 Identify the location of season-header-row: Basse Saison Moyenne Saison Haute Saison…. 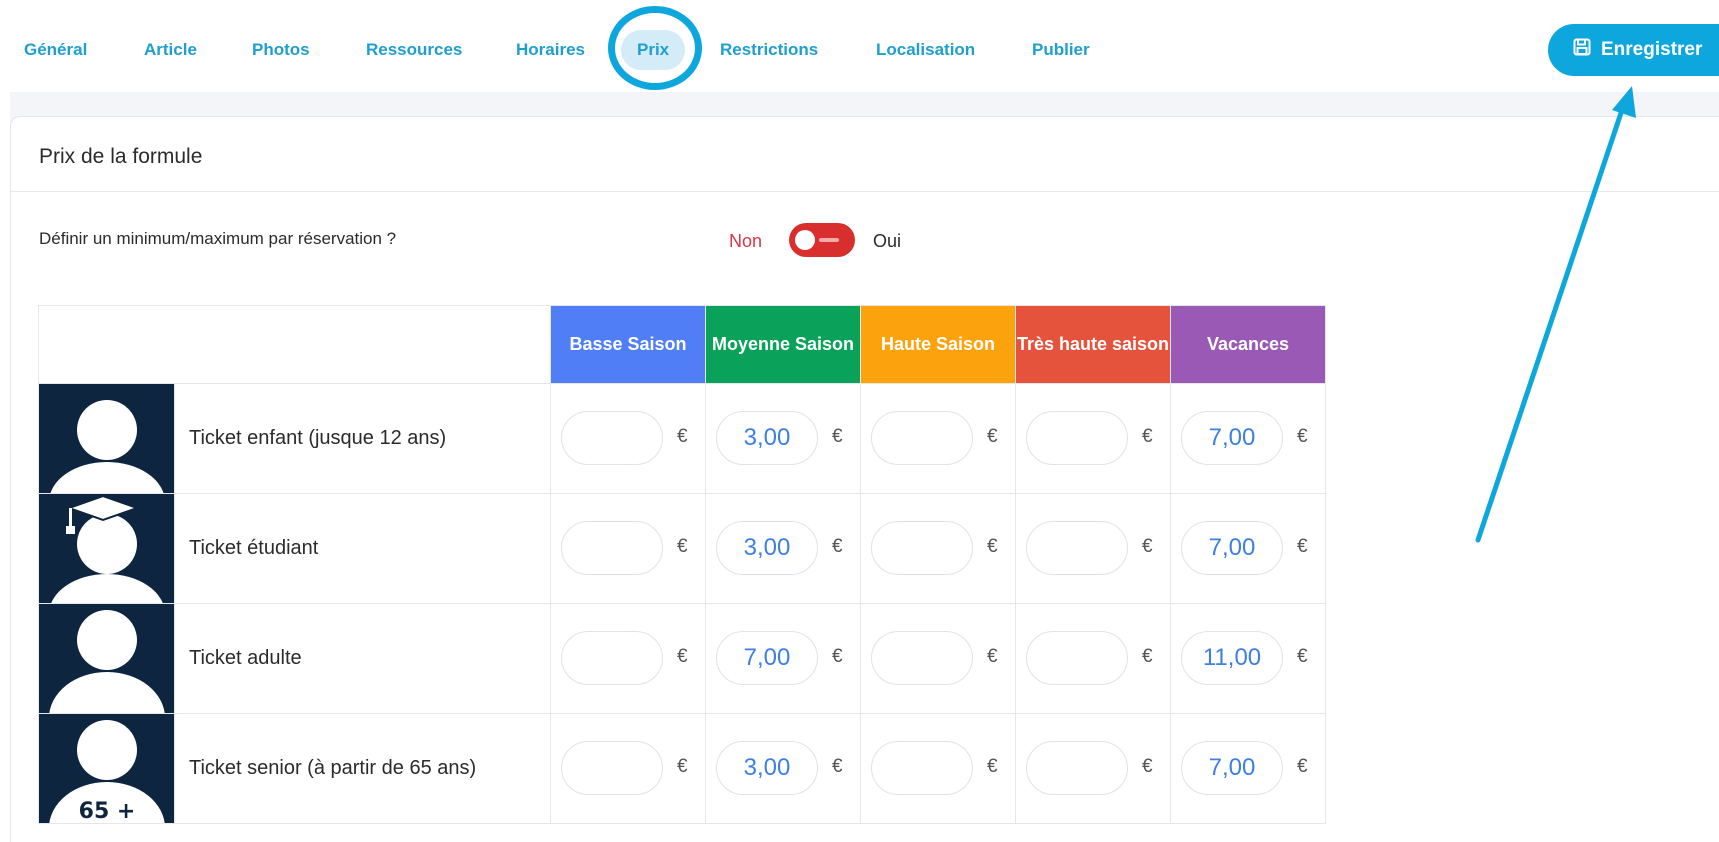
(682, 344).